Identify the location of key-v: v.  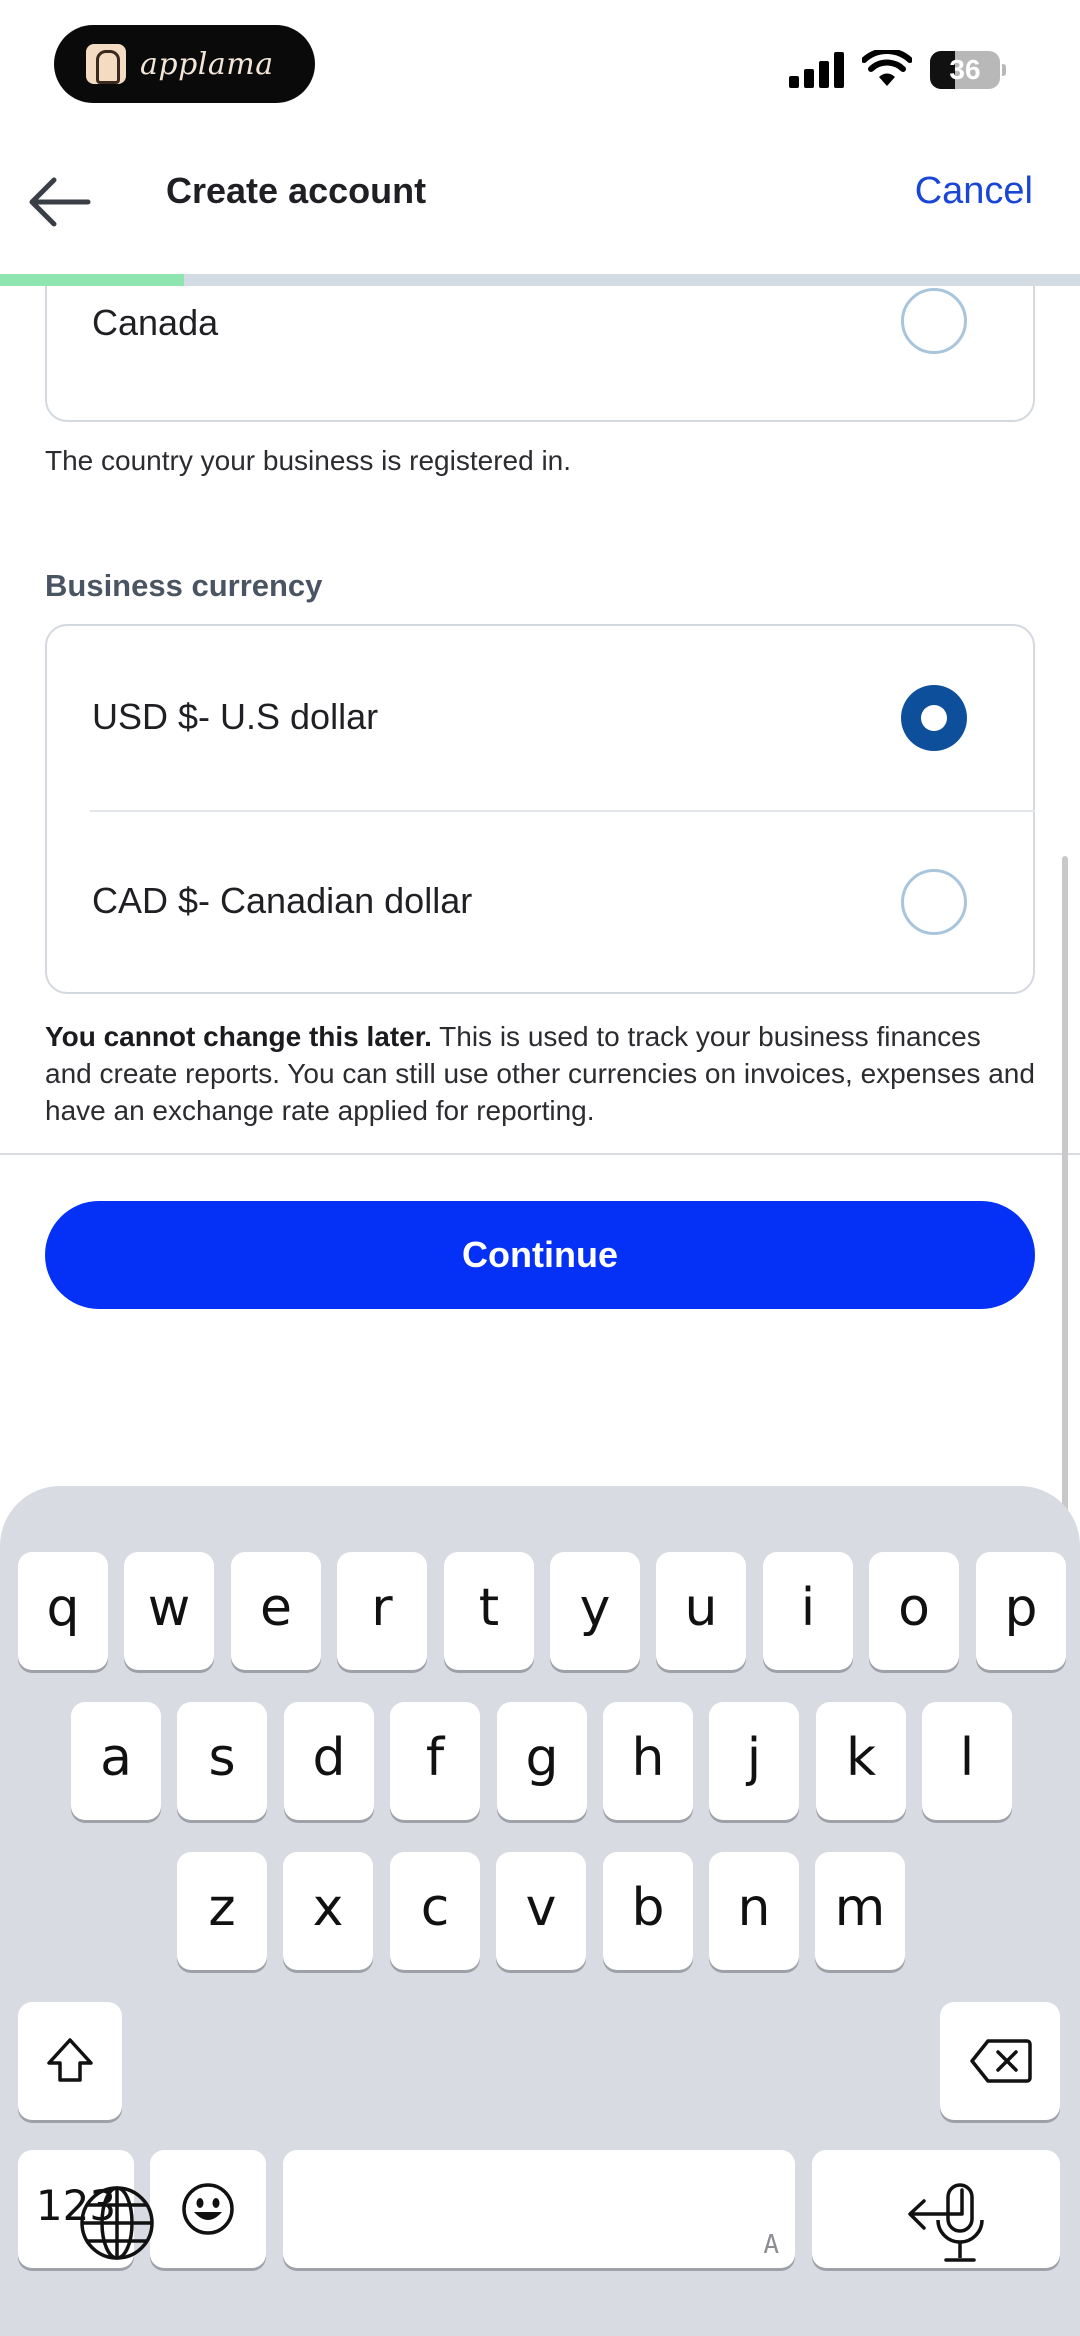
(541, 1911).